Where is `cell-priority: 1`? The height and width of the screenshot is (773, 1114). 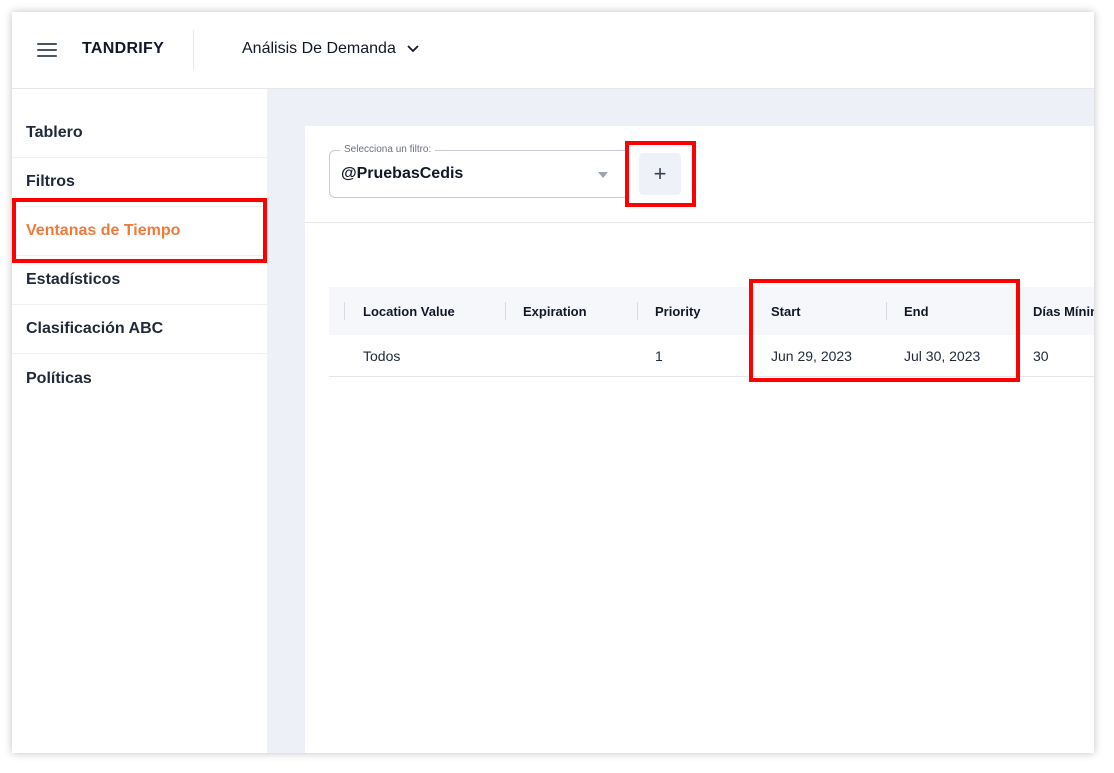
cell-priority: 1 is located at coordinates (659, 356).